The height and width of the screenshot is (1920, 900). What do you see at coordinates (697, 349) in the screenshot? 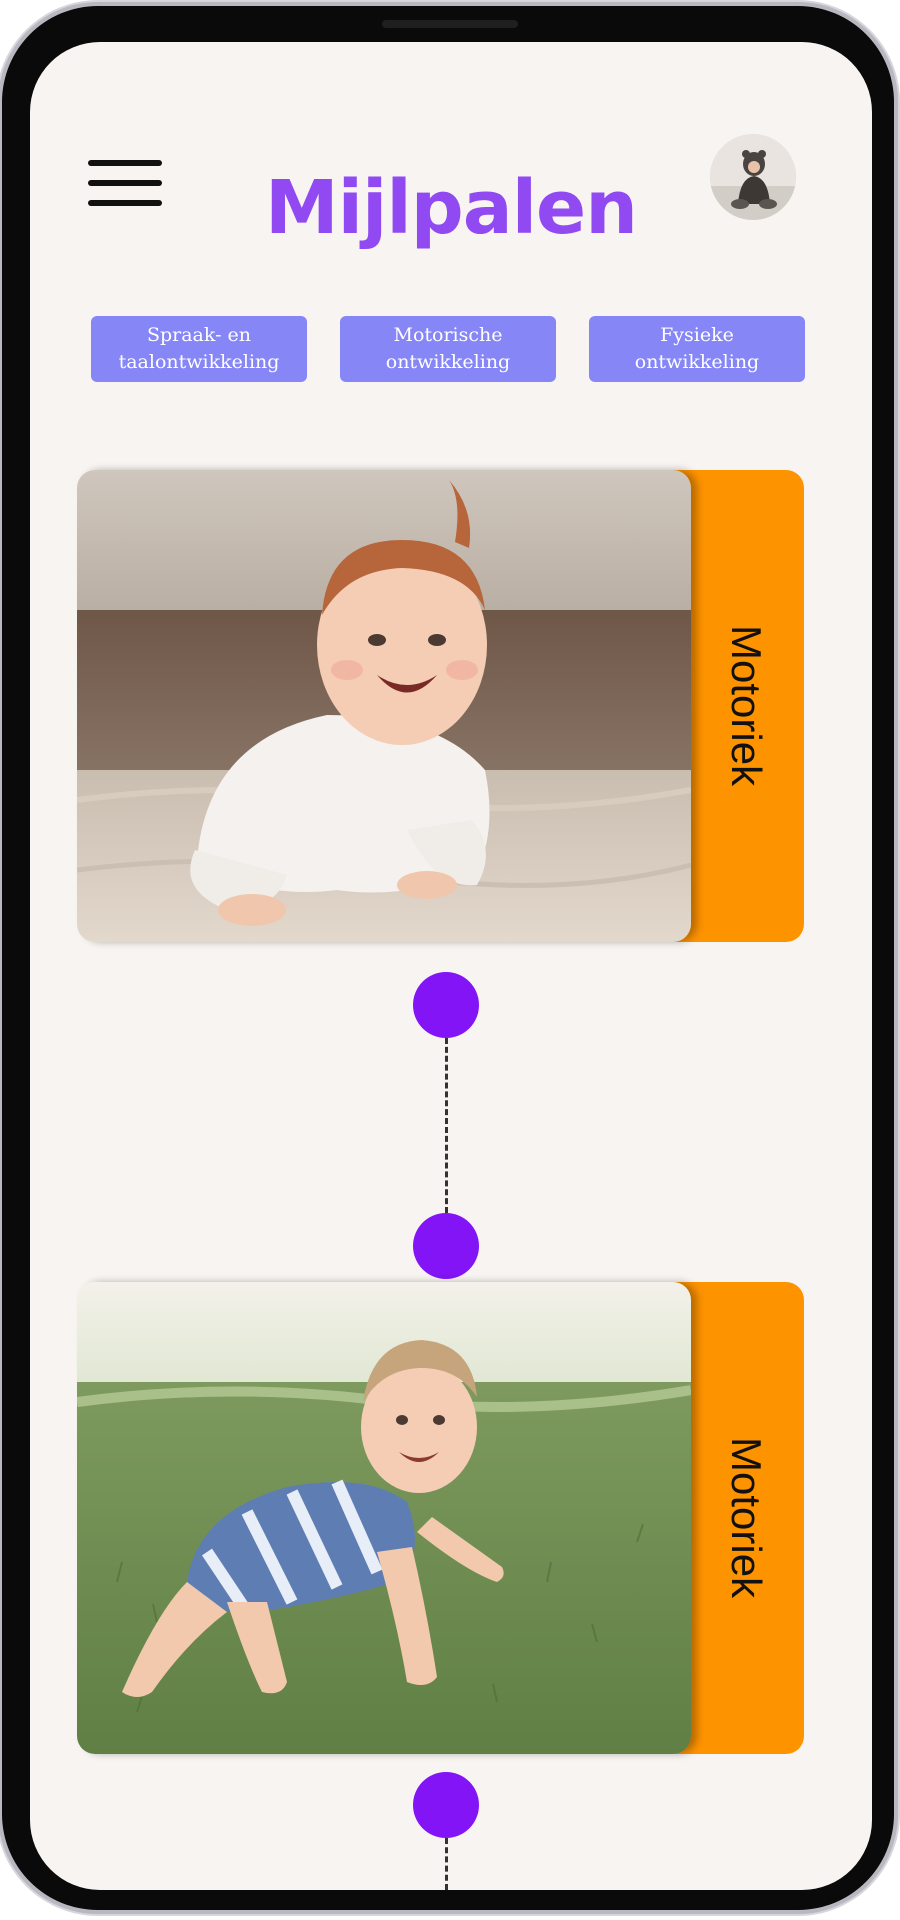
I see `filter-chip-physical-development: Fysieke ontwikkeling` at bounding box center [697, 349].